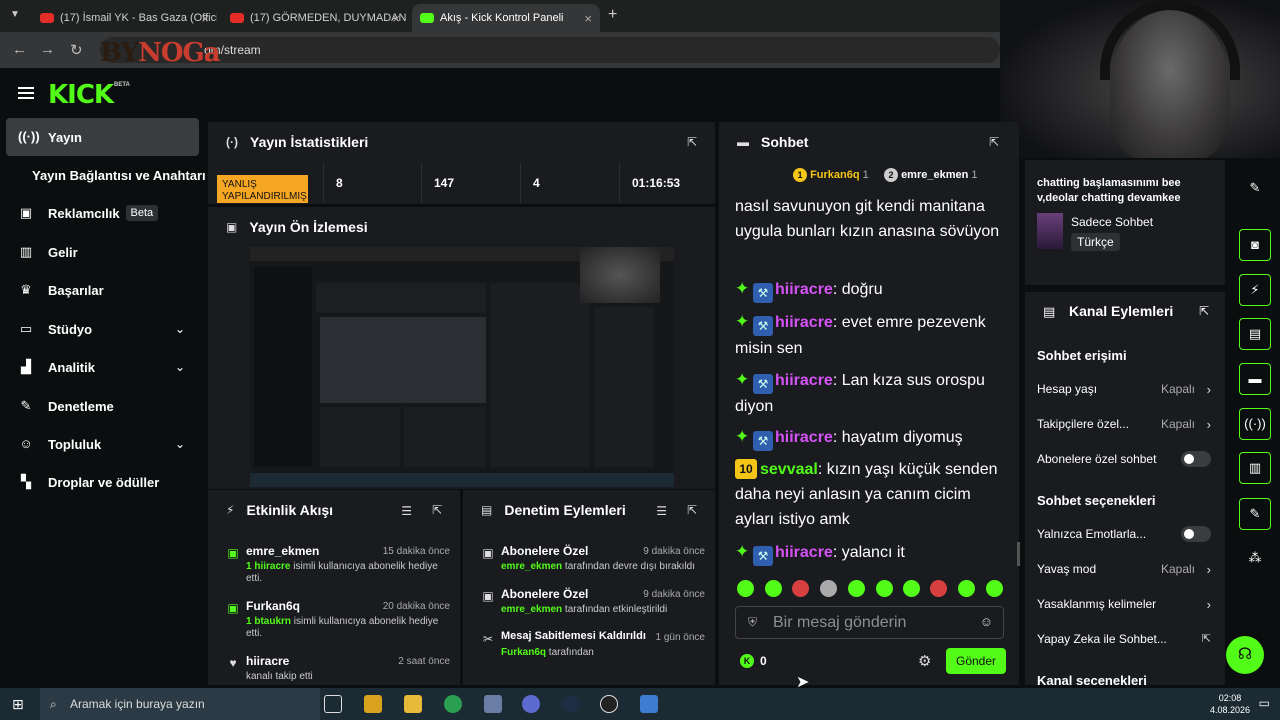 The height and width of the screenshot is (720, 1280). I want to click on edit-icon: ✎, so click(1255, 188).